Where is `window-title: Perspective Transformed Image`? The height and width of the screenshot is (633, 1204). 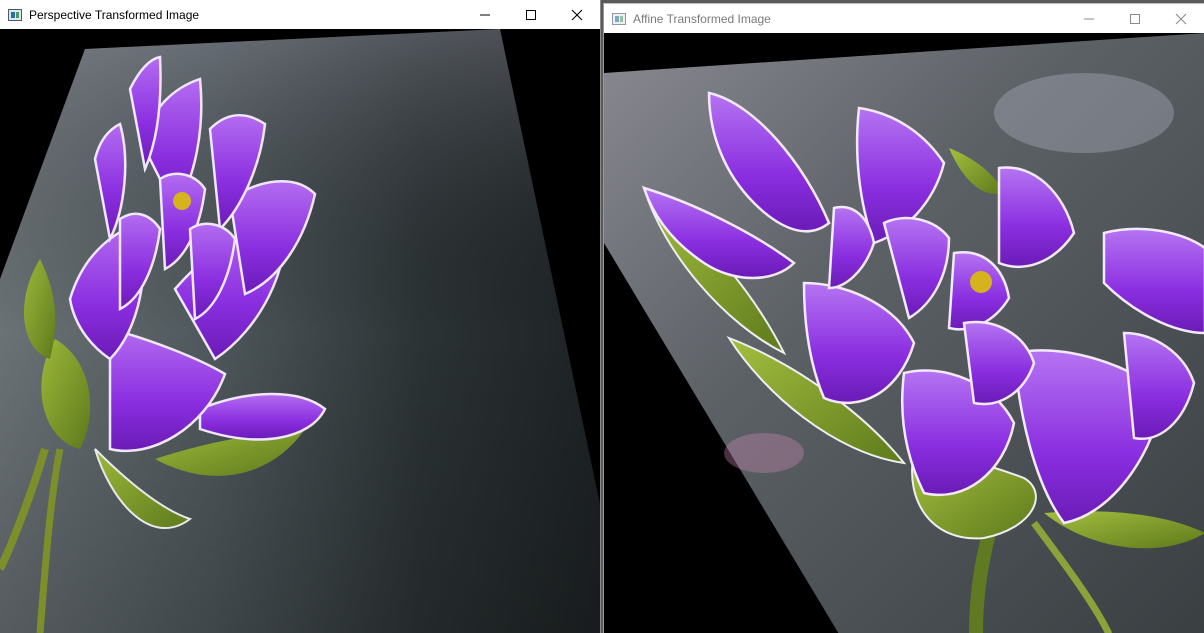 window-title: Perspective Transformed Image is located at coordinates (114, 14).